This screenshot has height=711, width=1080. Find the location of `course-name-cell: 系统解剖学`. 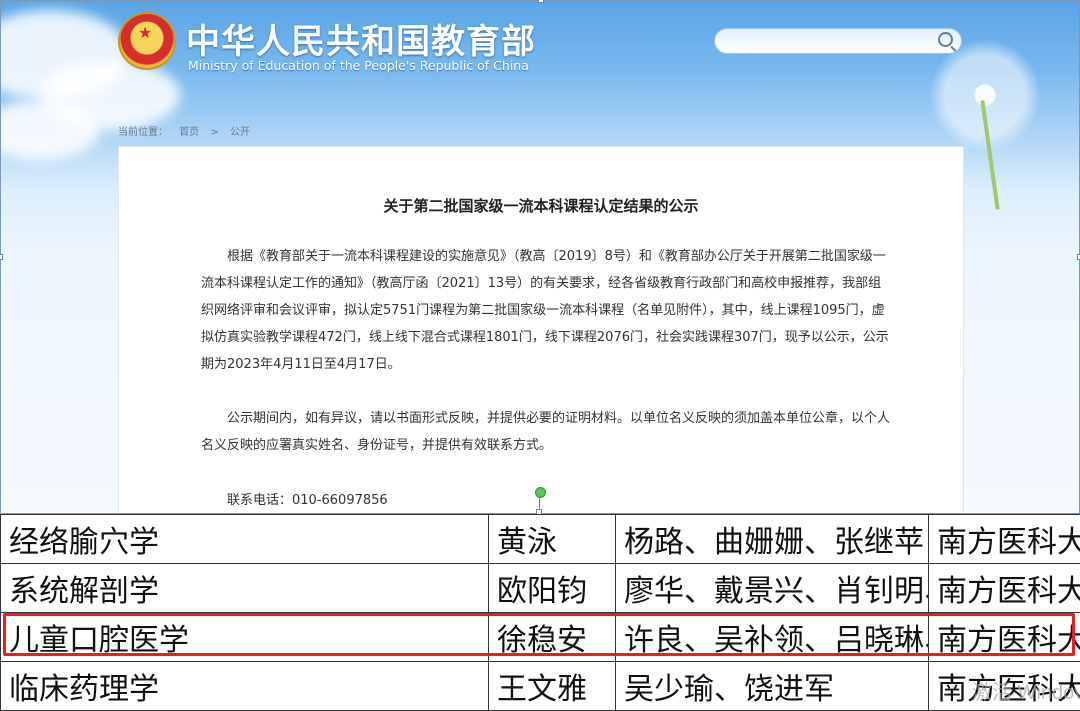

course-name-cell: 系统解剖学 is located at coordinates (245, 588).